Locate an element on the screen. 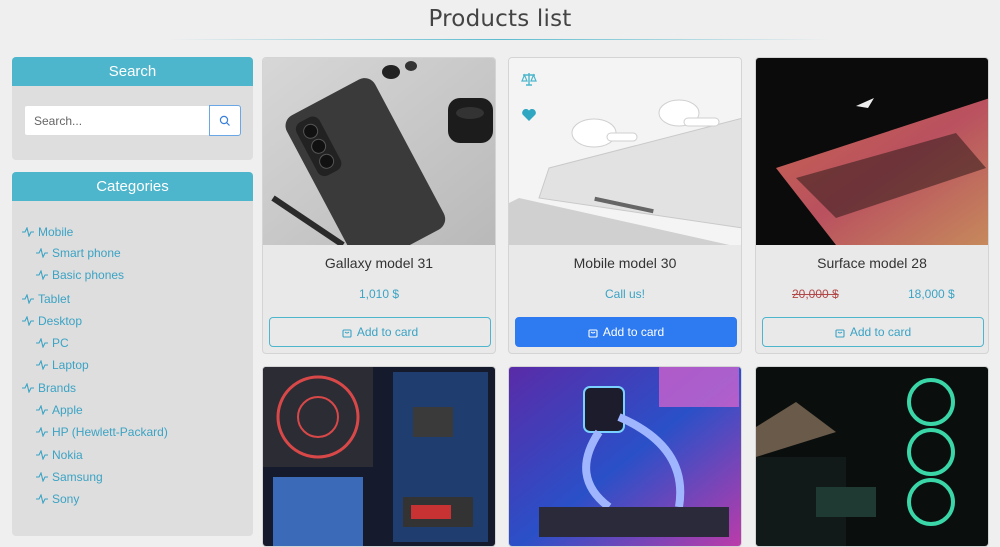 This screenshot has height=547, width=1000. category-item: Laptop is located at coordinates (62, 365).